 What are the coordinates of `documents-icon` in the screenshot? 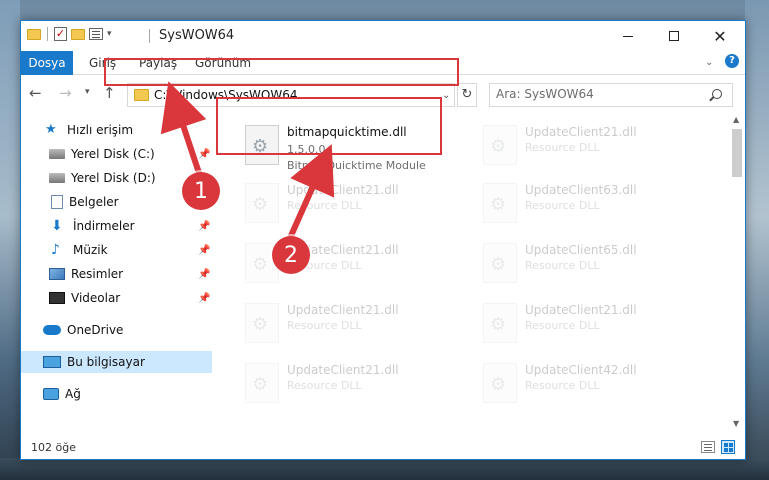 It's located at (57, 202).